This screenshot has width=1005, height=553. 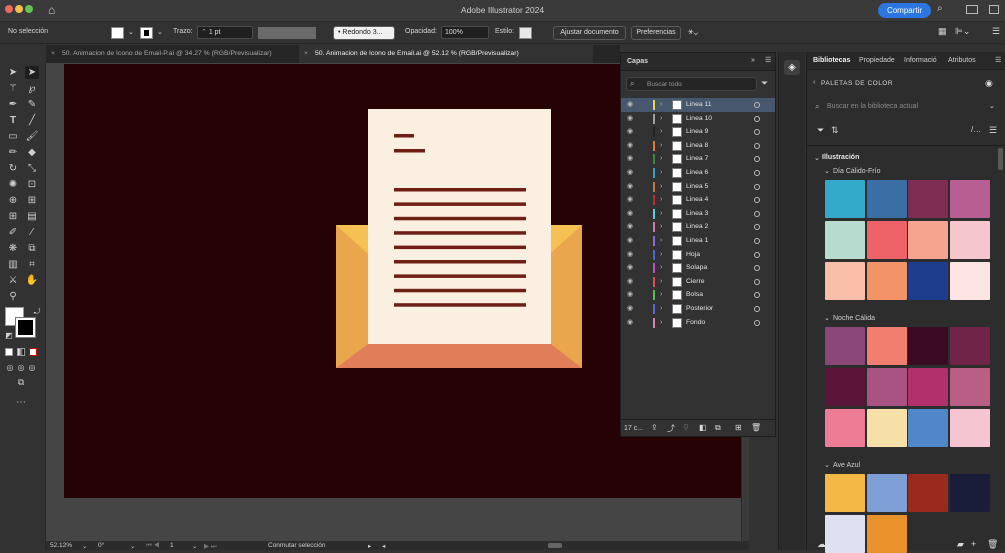 What do you see at coordinates (904, 10) in the screenshot?
I see `share-button: Compartir` at bounding box center [904, 10].